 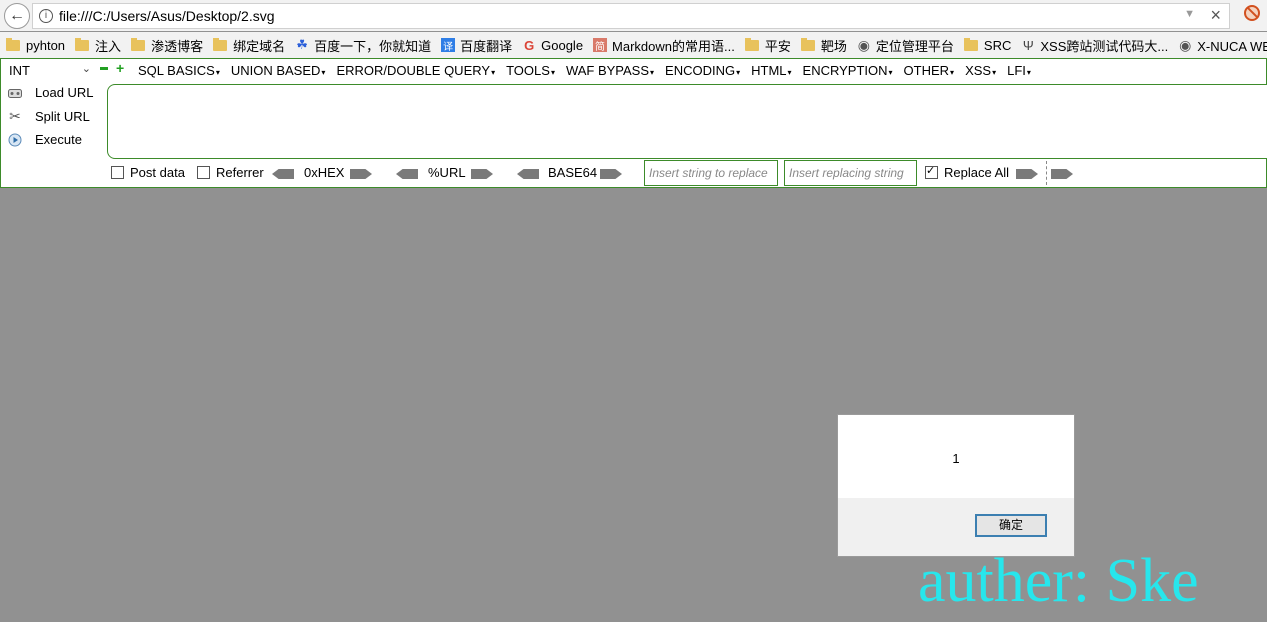 I want to click on base64-encode-arrow-icon, so click(x=611, y=174).